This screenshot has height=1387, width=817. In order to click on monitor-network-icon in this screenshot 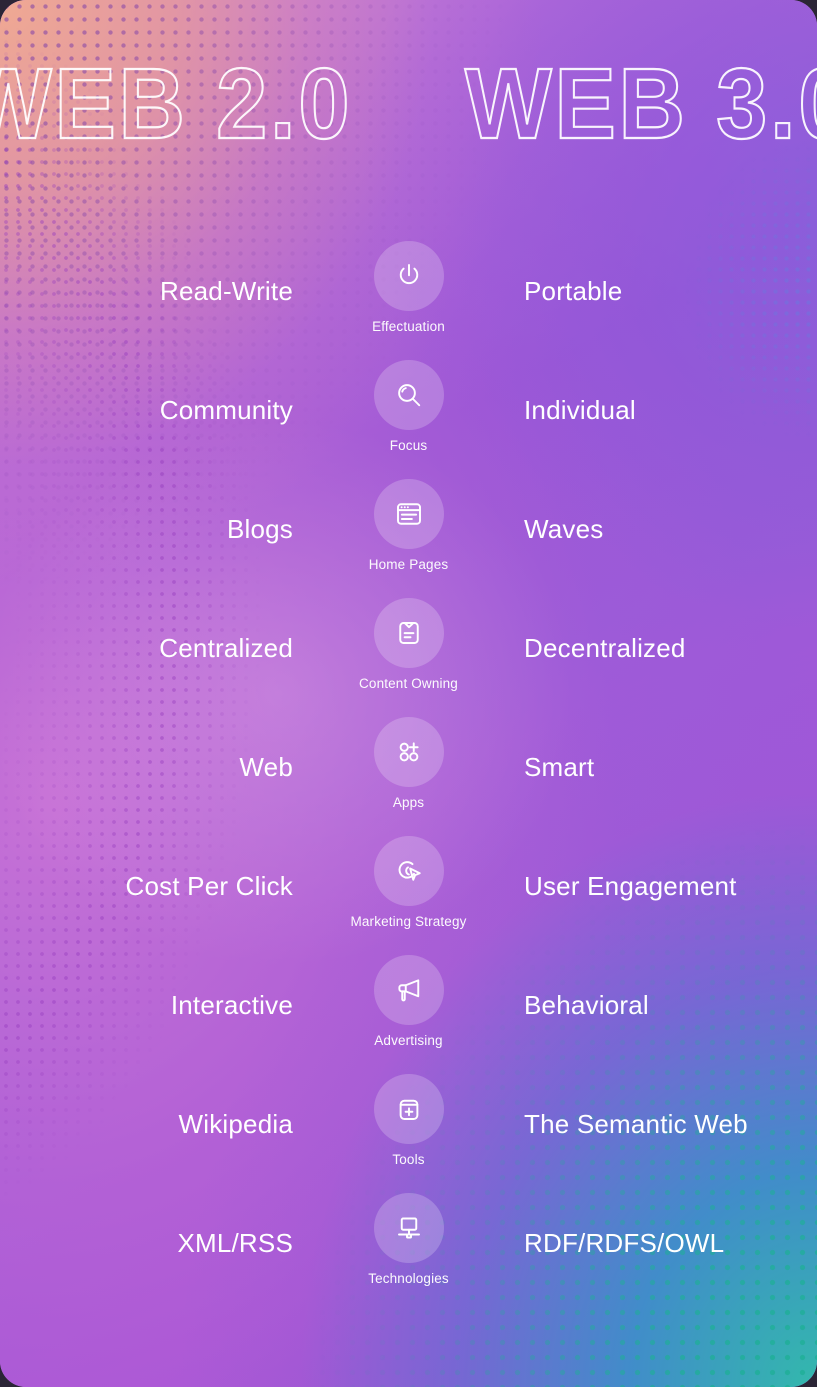, I will do `click(408, 1228)`.